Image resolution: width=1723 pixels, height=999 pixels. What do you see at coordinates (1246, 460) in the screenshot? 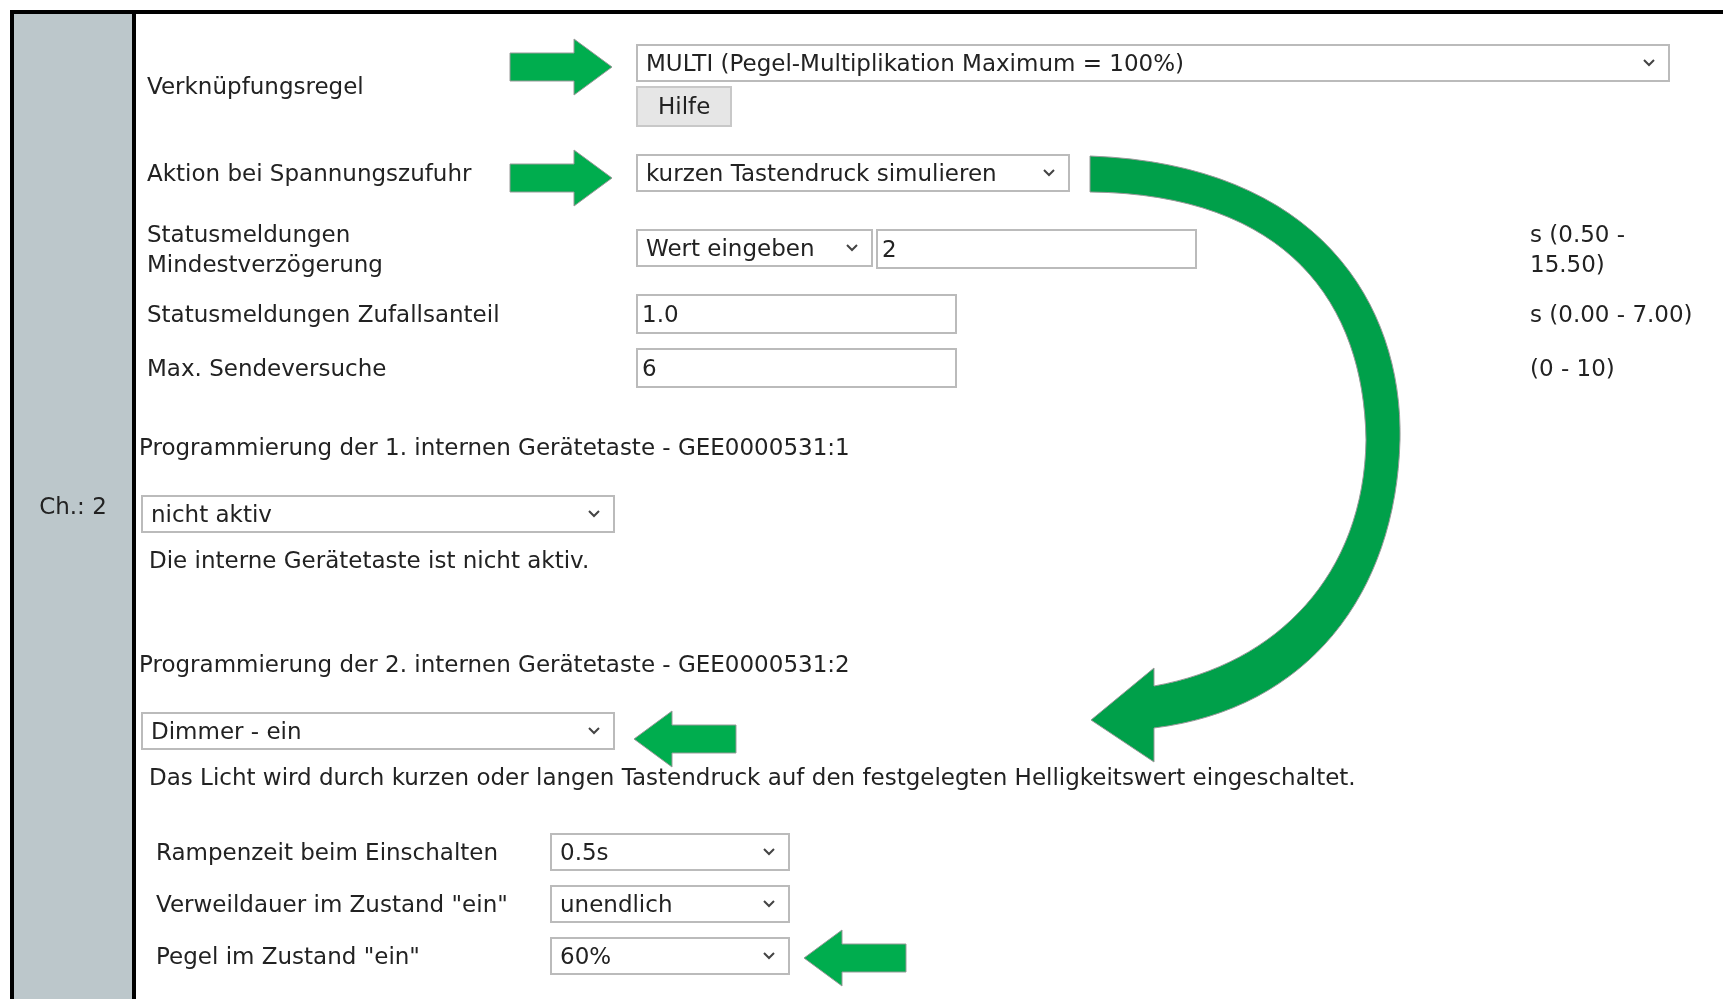
I see `curved-arrow-icon` at bounding box center [1246, 460].